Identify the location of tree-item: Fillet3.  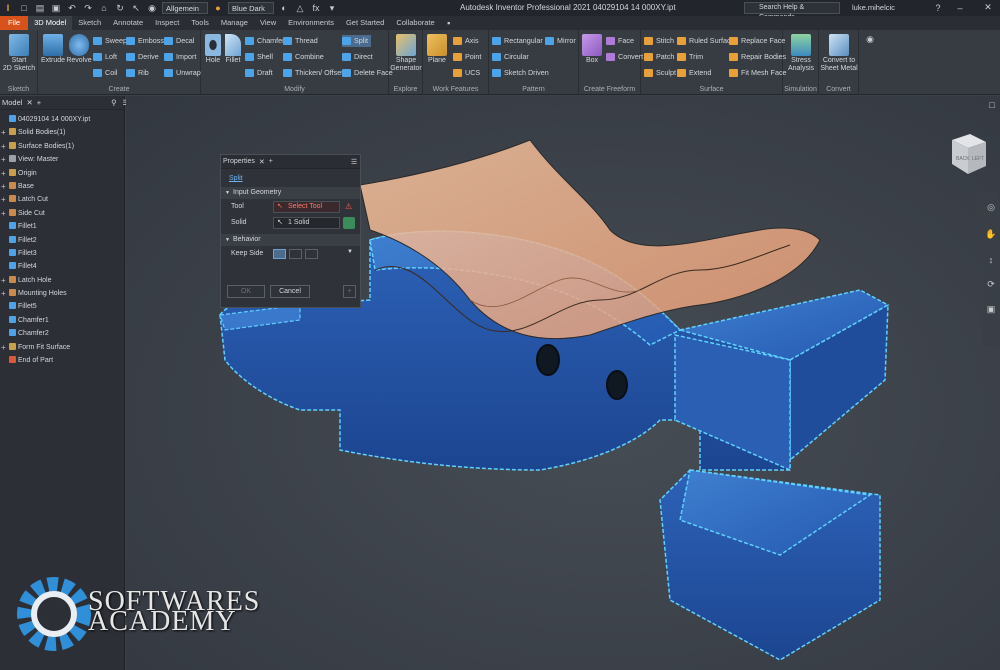
(62, 253).